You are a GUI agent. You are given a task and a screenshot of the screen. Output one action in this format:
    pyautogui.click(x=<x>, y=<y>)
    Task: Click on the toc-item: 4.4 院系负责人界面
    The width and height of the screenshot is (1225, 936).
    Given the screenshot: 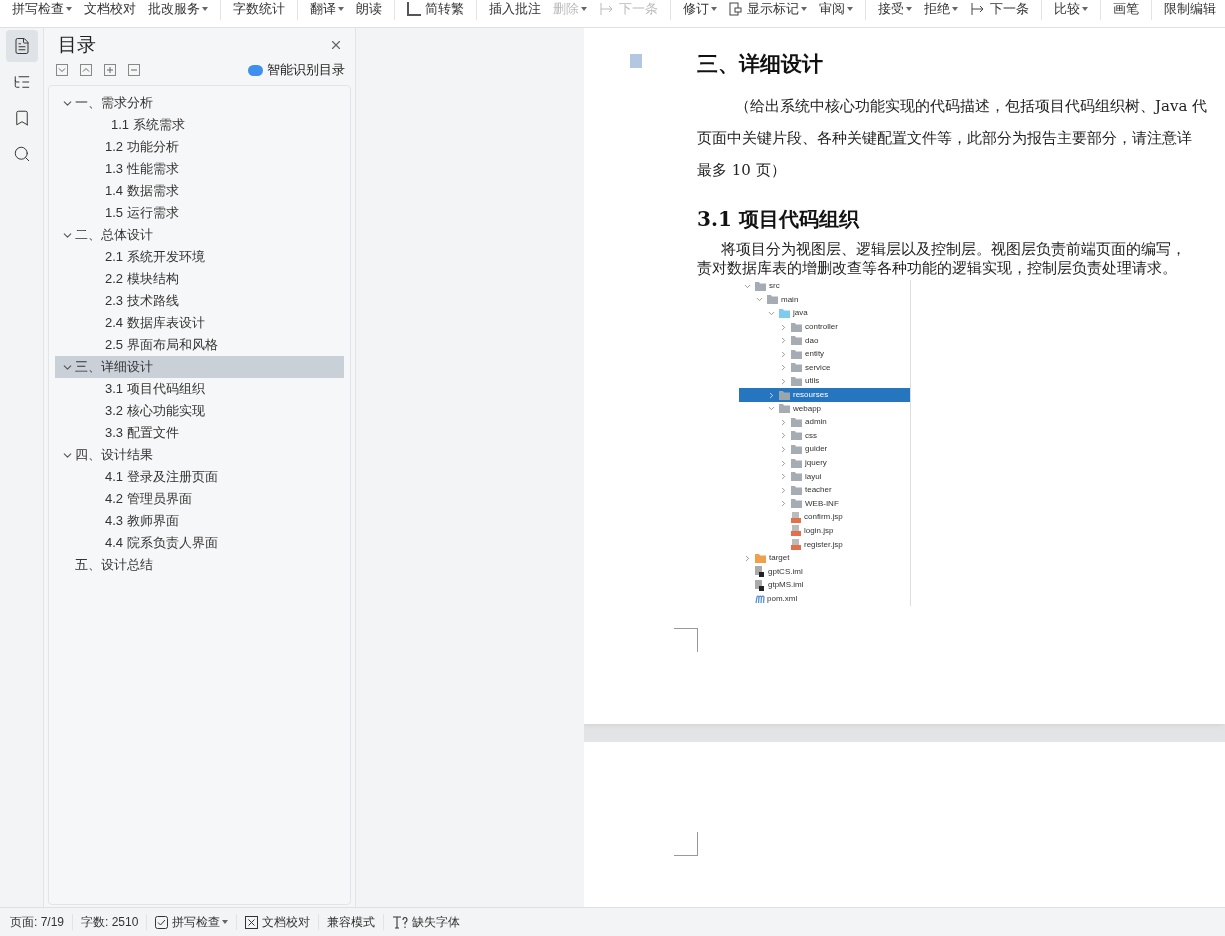 What is the action you would take?
    pyautogui.click(x=199, y=543)
    